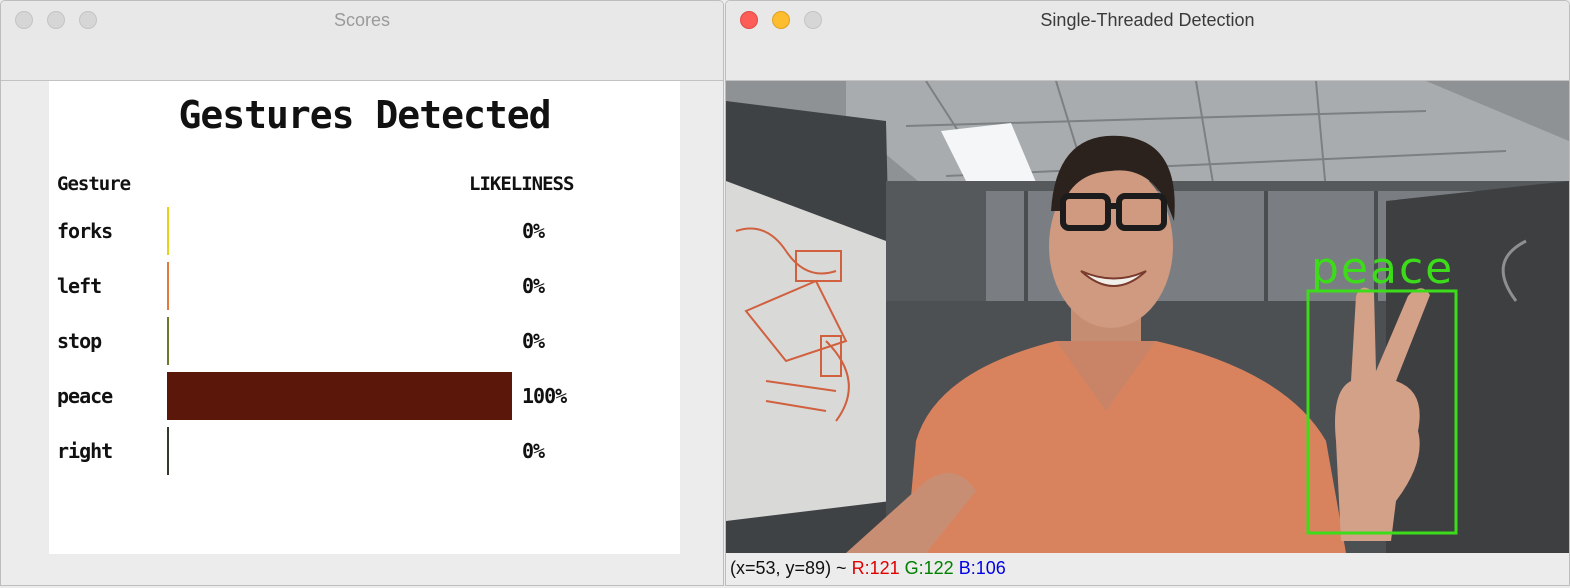 The height and width of the screenshot is (588, 1570). Describe the element at coordinates (94, 184) in the screenshot. I see `gesture-column-header: Gesture` at that location.